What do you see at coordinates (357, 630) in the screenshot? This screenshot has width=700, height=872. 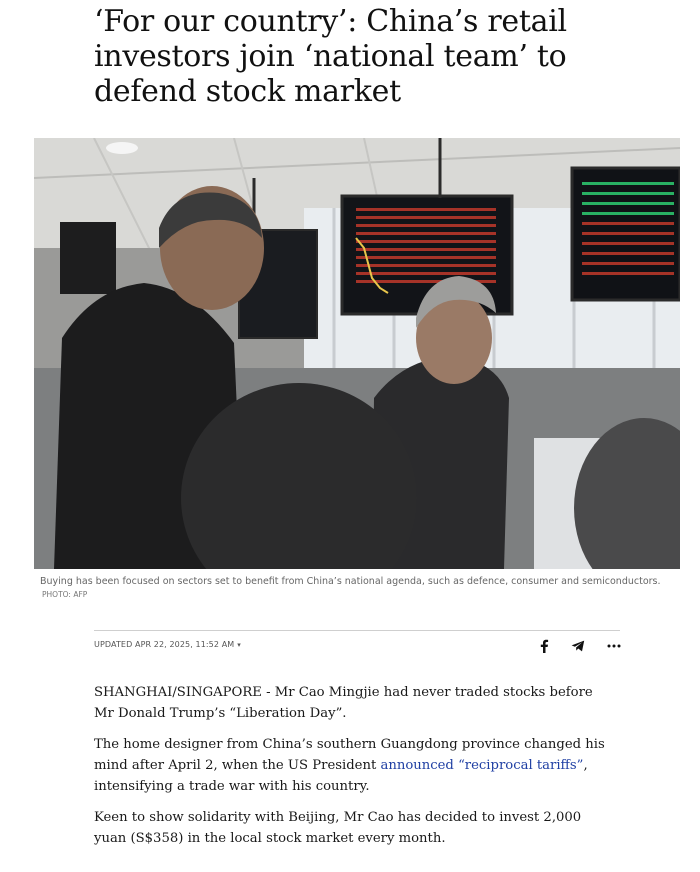 I see `meta-divider` at bounding box center [357, 630].